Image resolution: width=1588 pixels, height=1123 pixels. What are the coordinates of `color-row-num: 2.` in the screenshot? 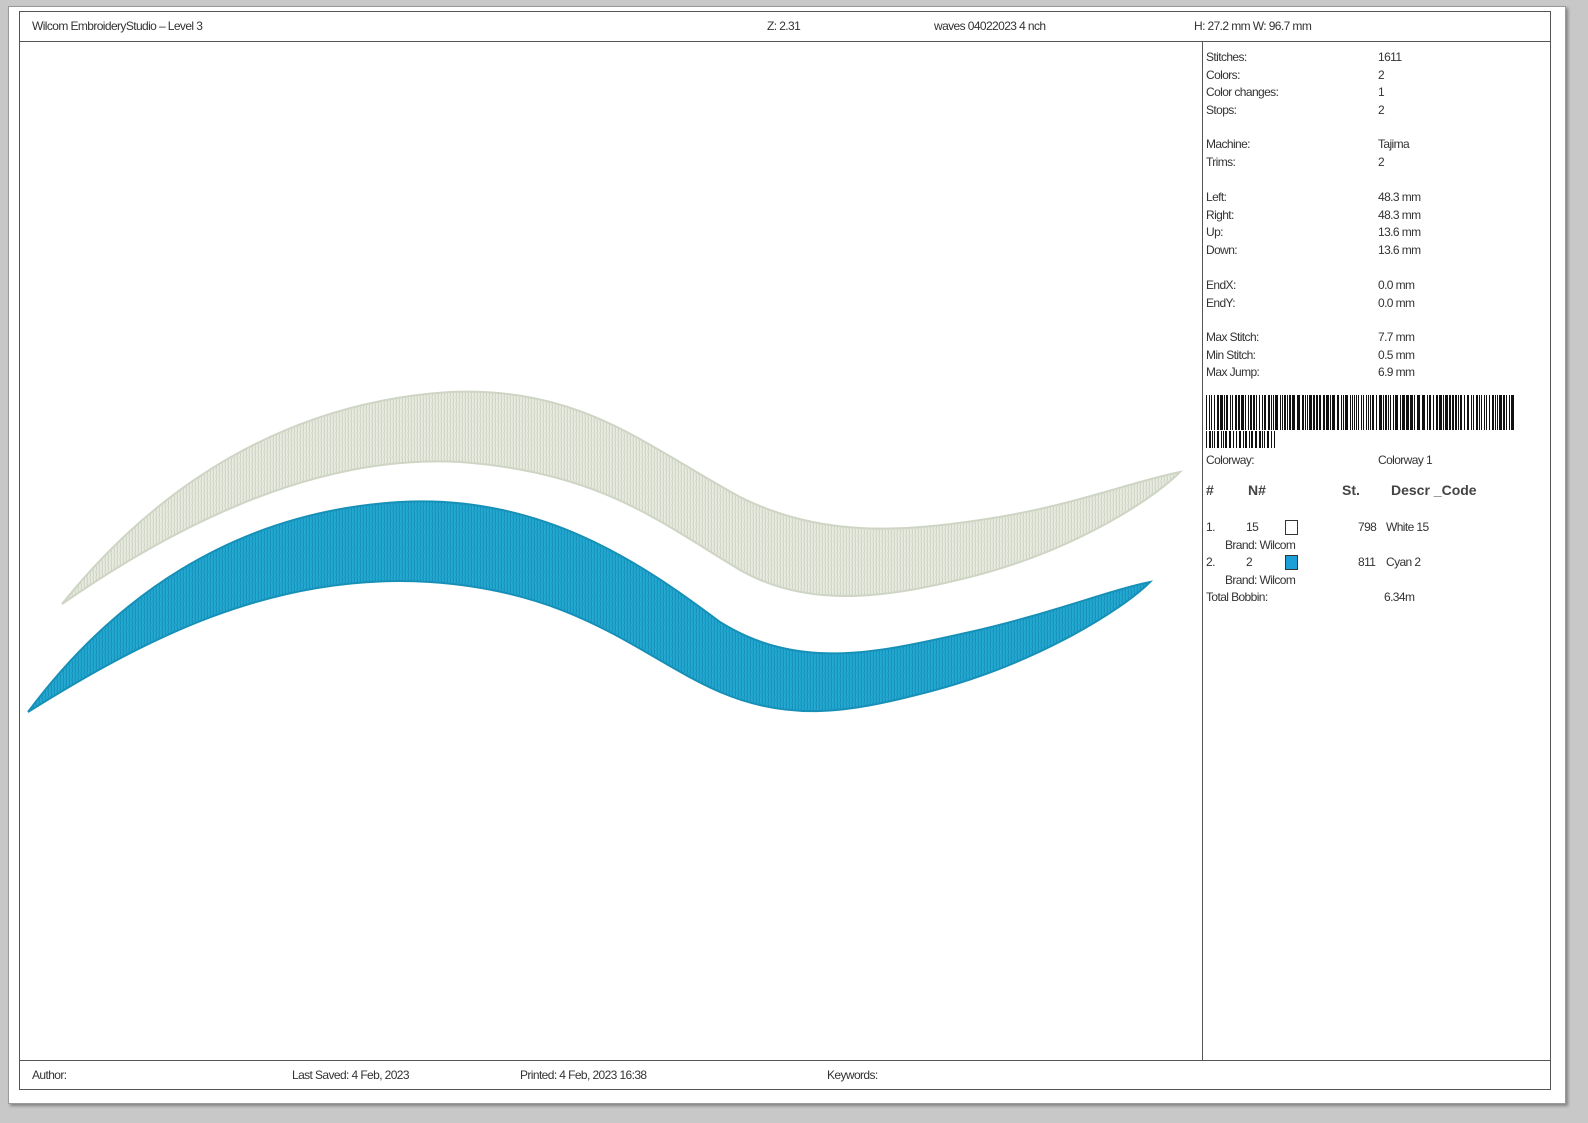 It's located at (1210, 562).